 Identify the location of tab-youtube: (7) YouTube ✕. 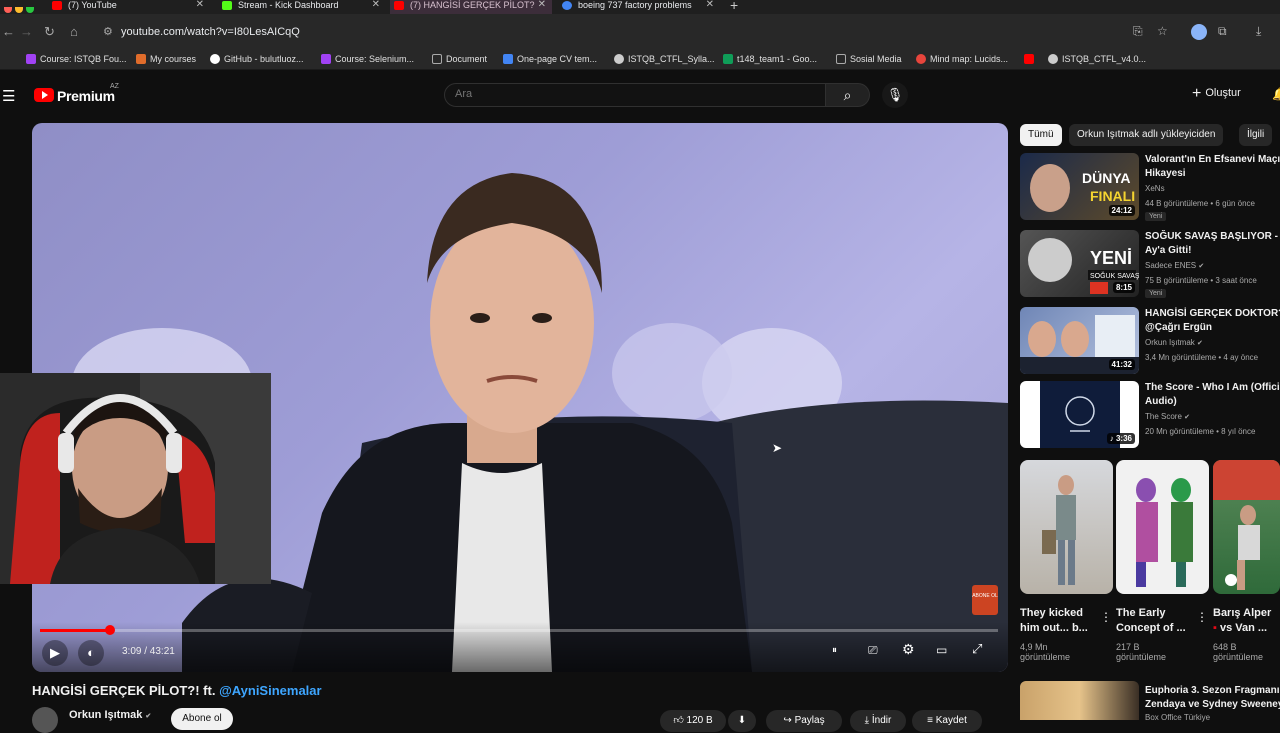
(129, 7).